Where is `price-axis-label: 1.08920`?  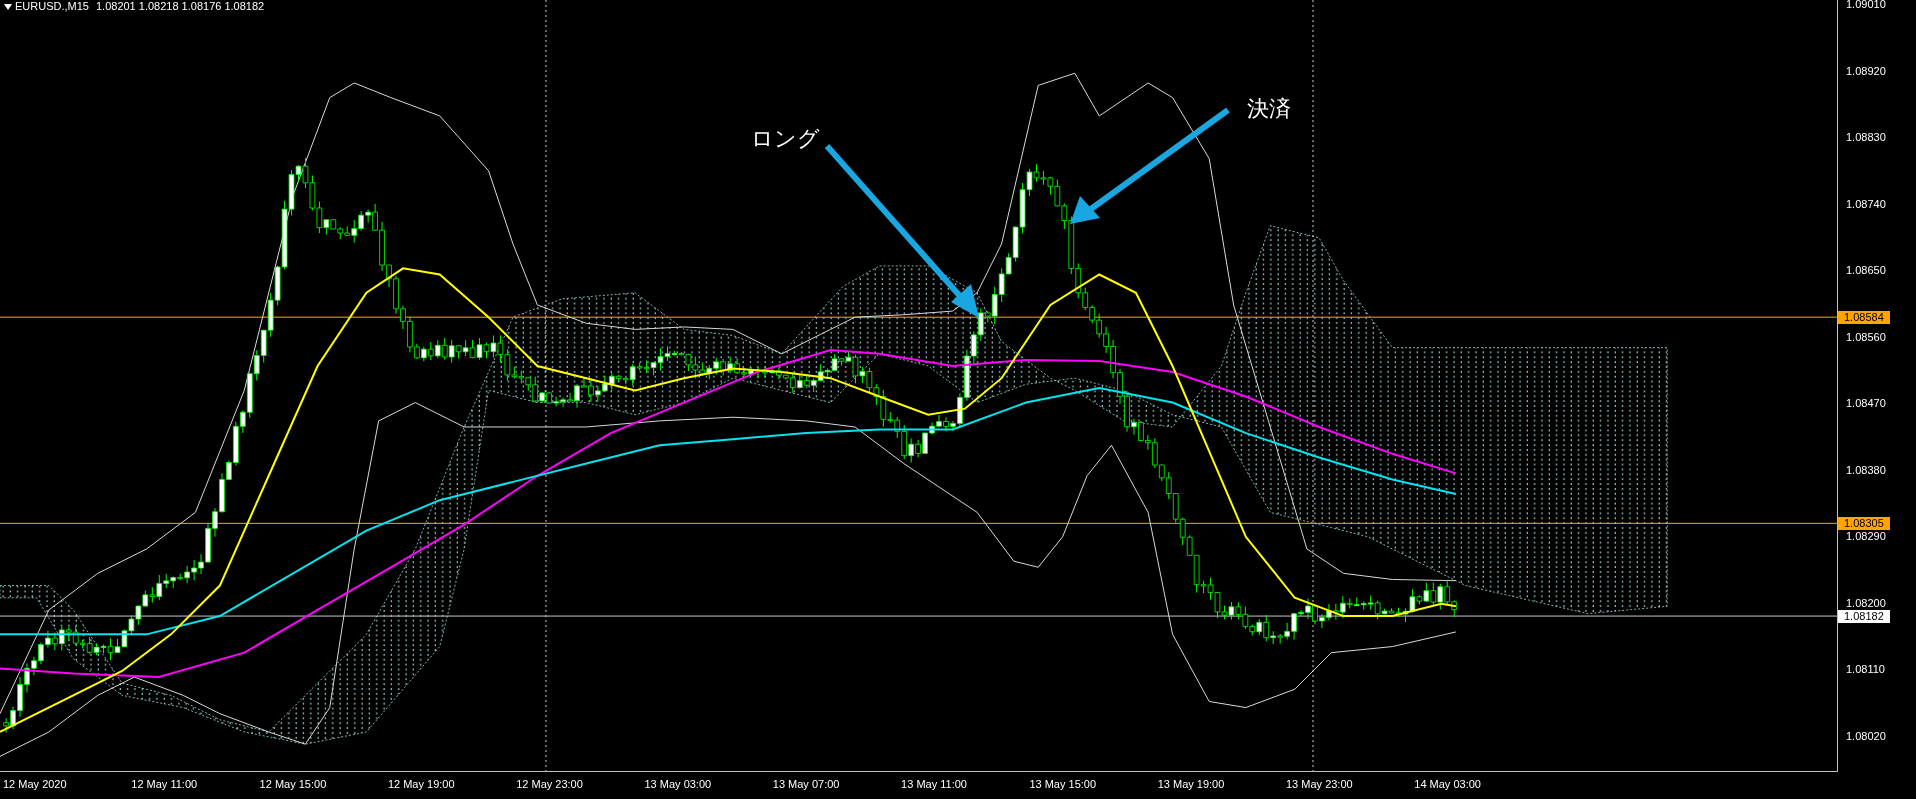 price-axis-label: 1.08920 is located at coordinates (1866, 71).